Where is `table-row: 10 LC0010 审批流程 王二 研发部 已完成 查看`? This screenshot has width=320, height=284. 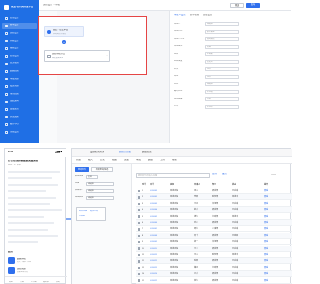
table-row: 10 LC0010 审批流程 王二 研发部 已完成 查看 is located at coordinates (214, 248).